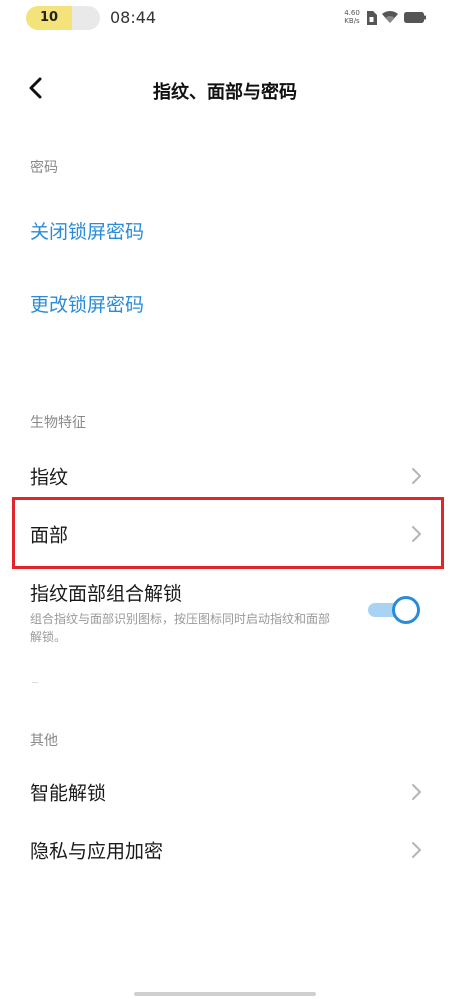  What do you see at coordinates (87, 303) in the screenshot?
I see `change-lock-password-link: 更改锁屏密码` at bounding box center [87, 303].